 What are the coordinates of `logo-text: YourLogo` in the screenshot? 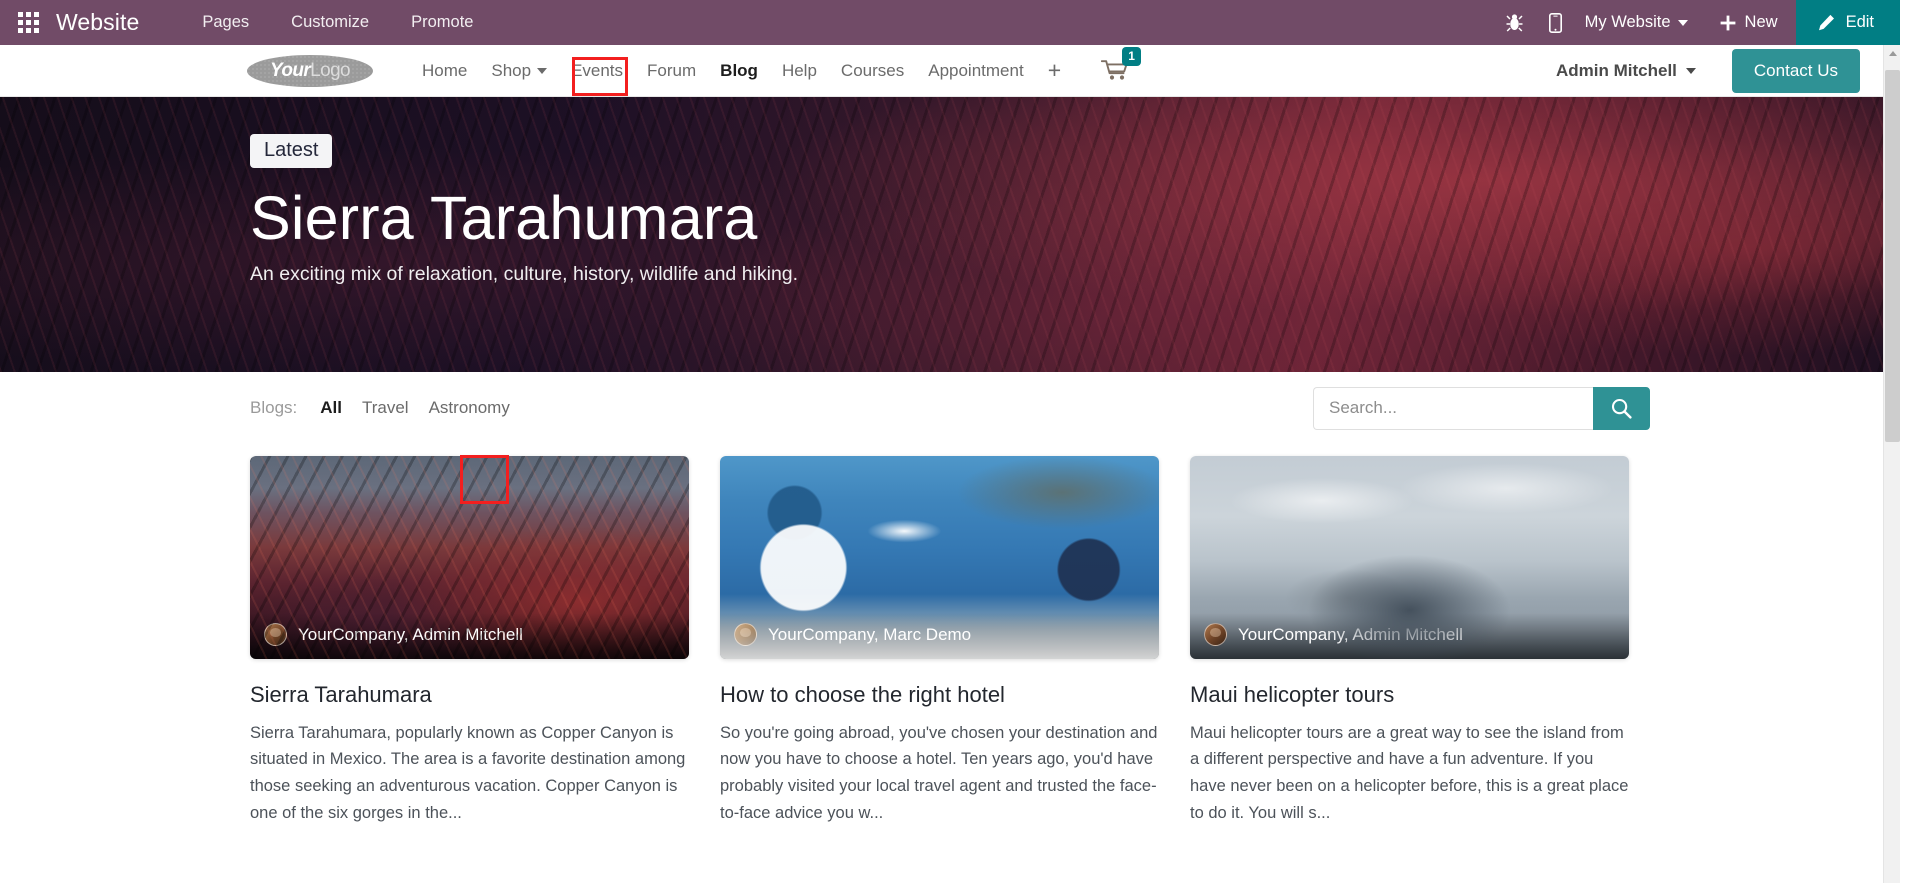 It's located at (310, 70).